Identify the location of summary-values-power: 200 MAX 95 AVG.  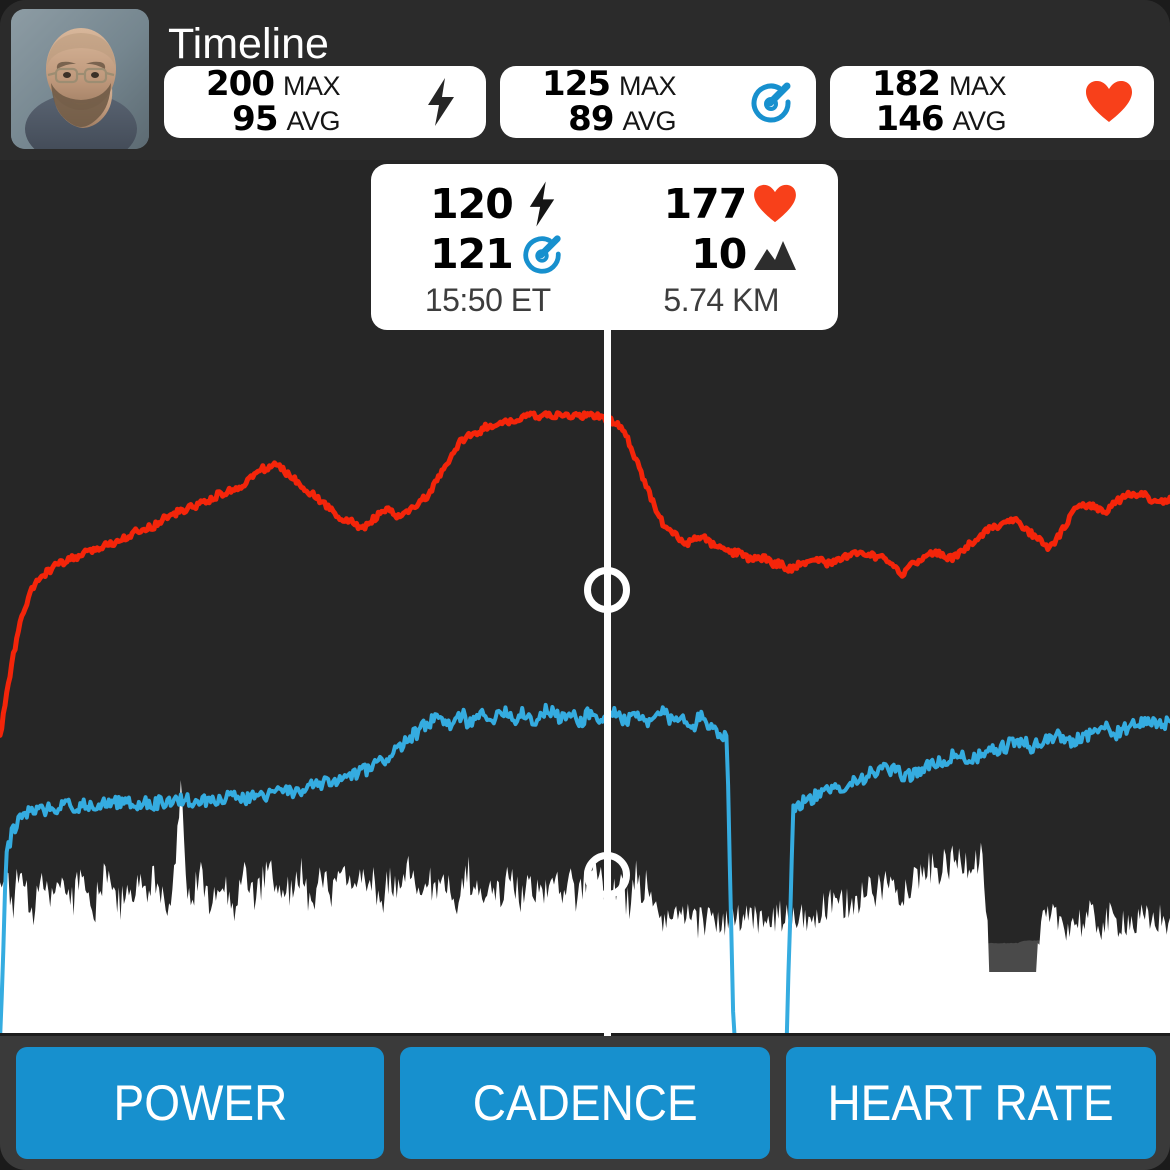
(259, 101).